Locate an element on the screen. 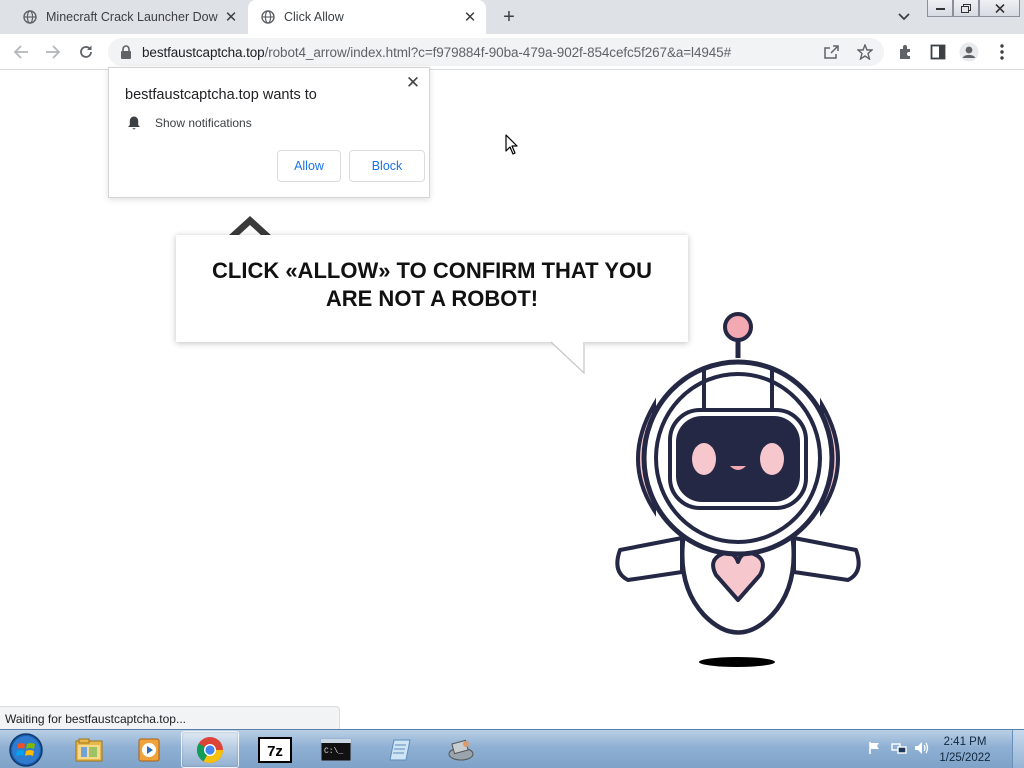  tab-click-allow: Click Allow ✕ is located at coordinates (367, 17).